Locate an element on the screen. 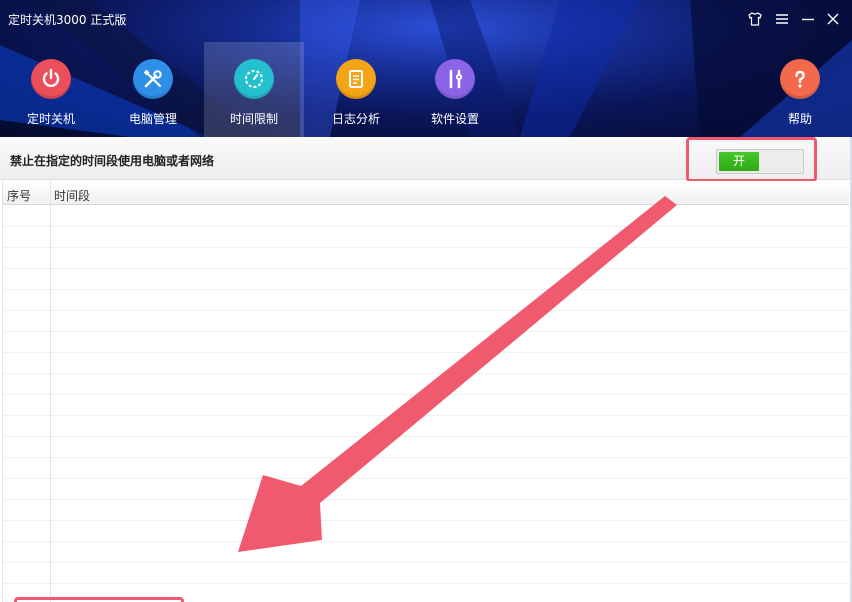  window-title: 定时关机3000 正式版 is located at coordinates (67, 20).